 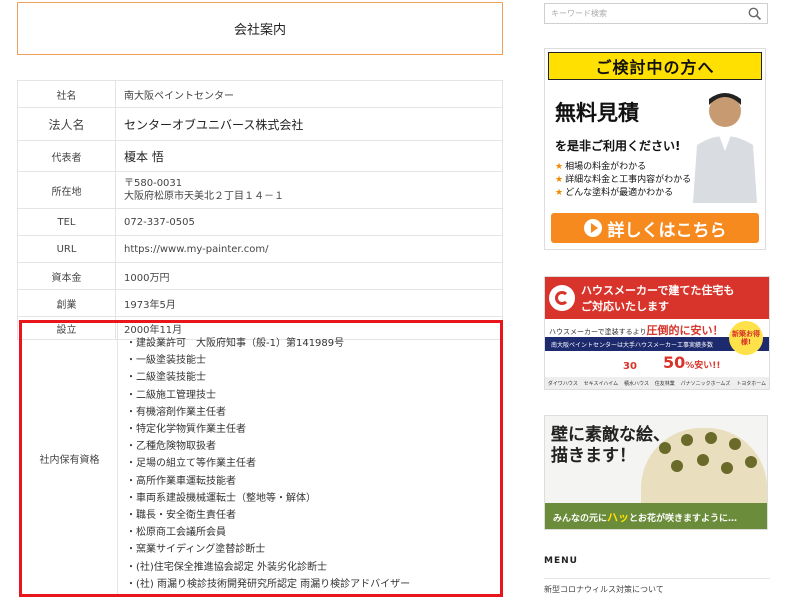 I want to click on table-row: 代表者 榎本 悟, so click(x=260, y=156).